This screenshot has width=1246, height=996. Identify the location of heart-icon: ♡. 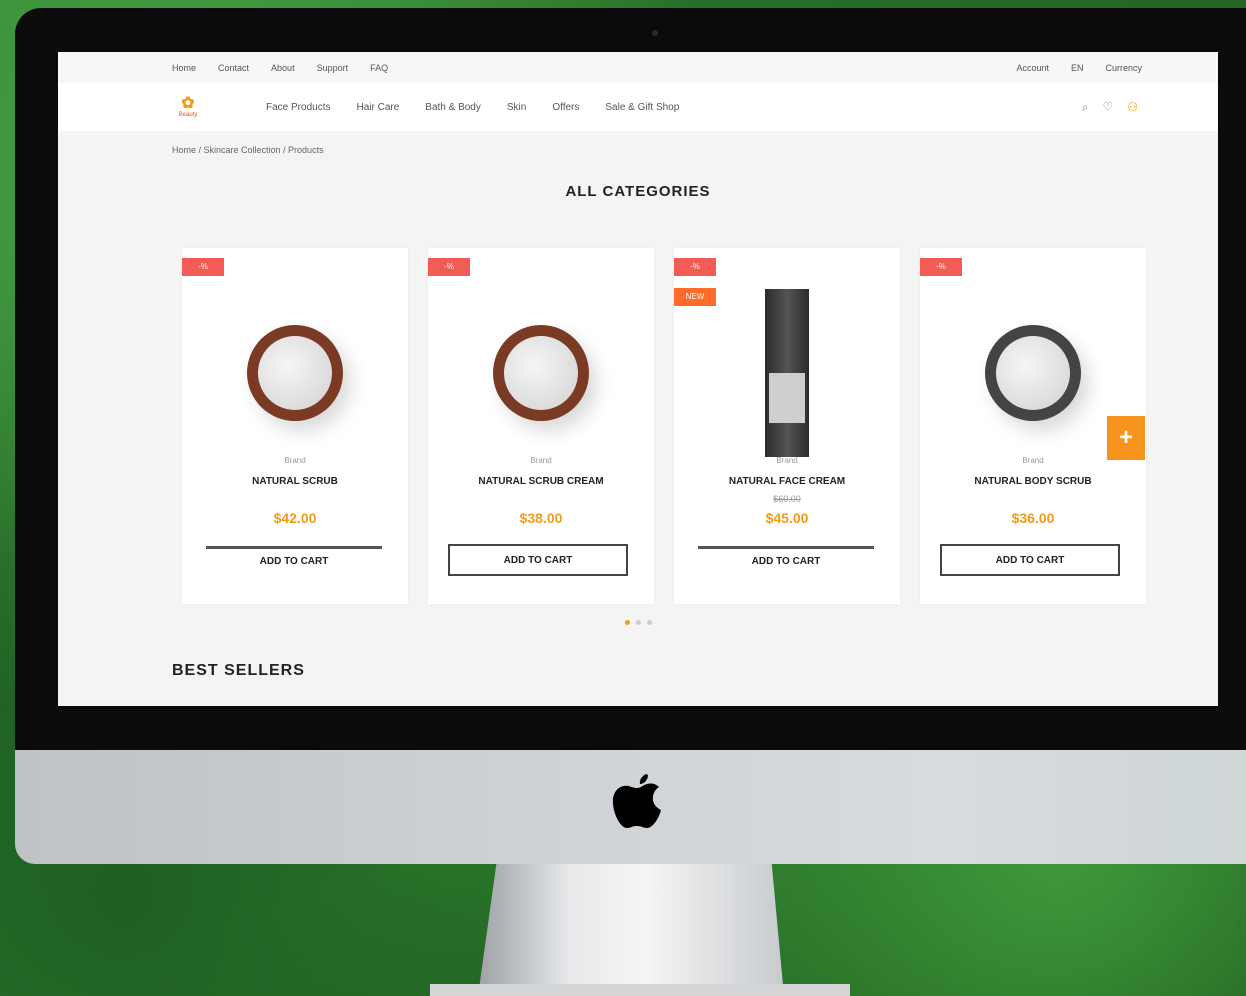
(1107, 107).